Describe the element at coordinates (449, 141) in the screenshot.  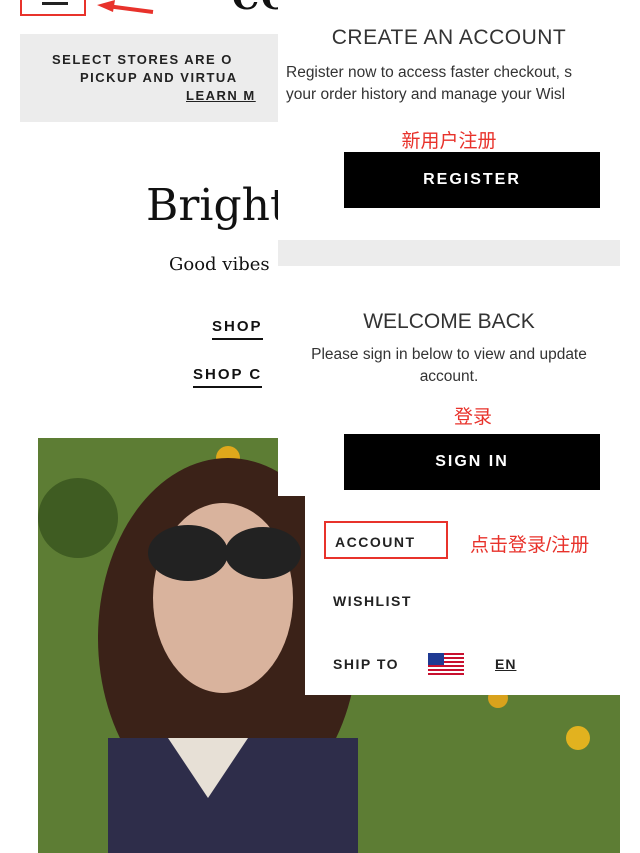
I see `register-annotation: 新用户注册` at that location.